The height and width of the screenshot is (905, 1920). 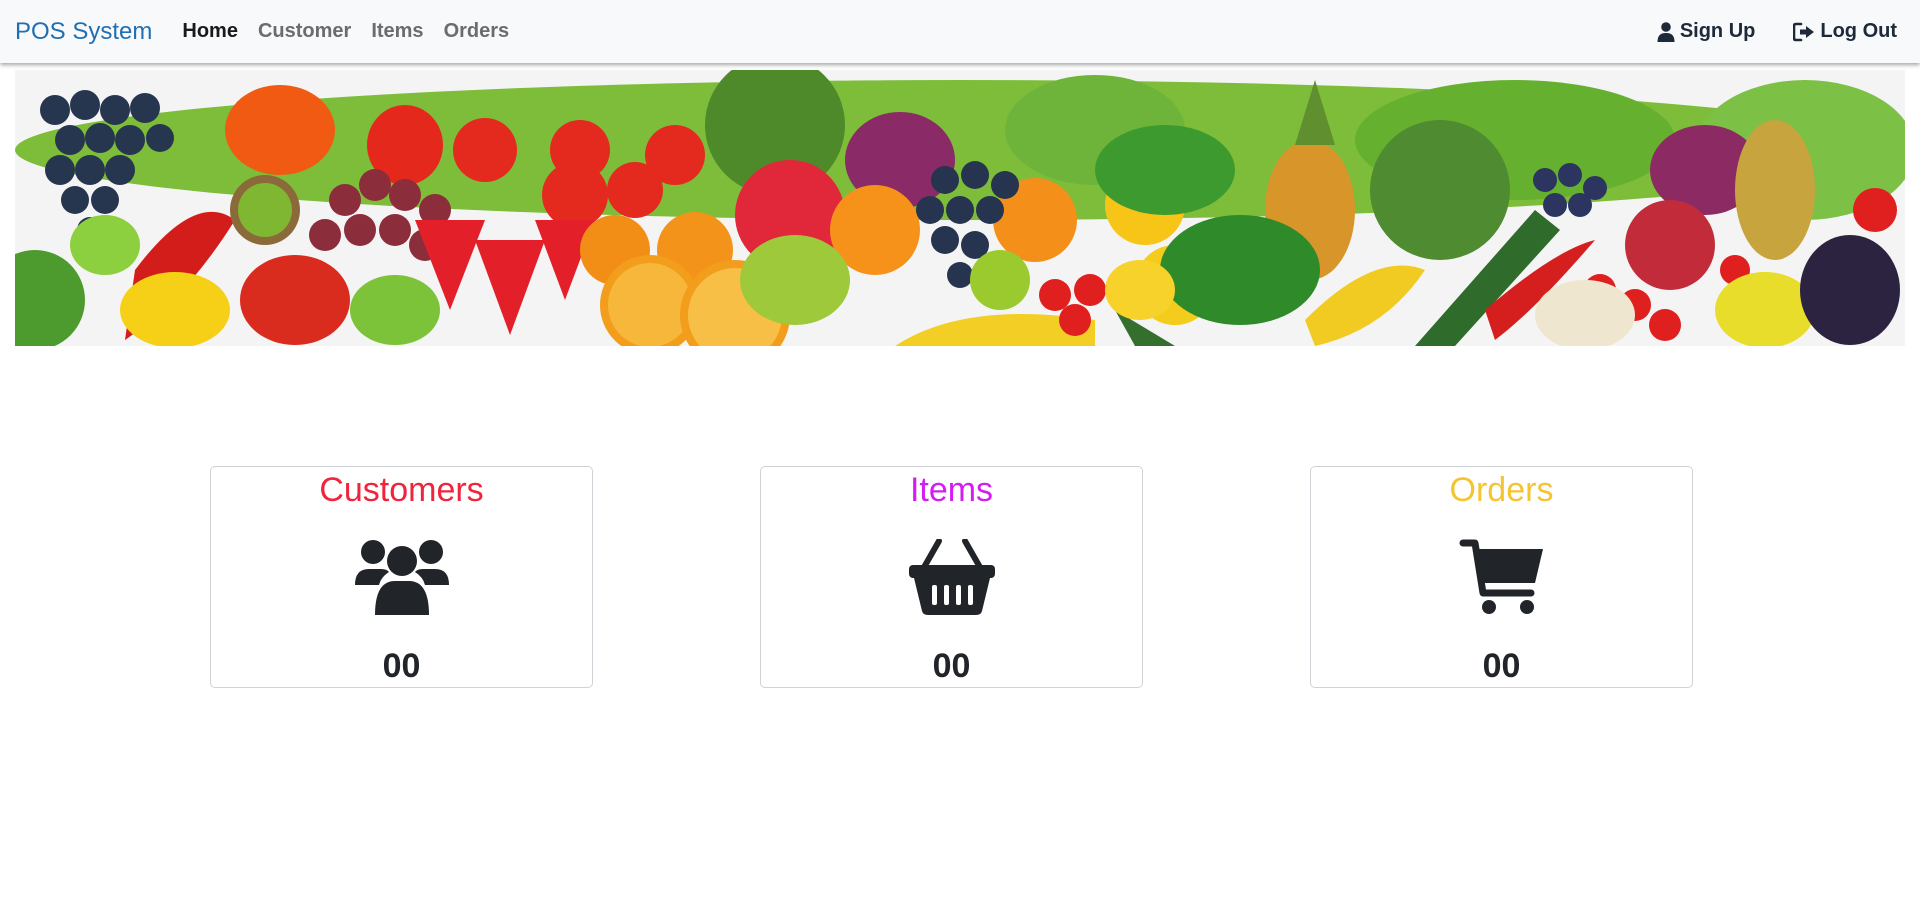 What do you see at coordinates (477, 31) in the screenshot?
I see `nav-link-orders: Orders` at bounding box center [477, 31].